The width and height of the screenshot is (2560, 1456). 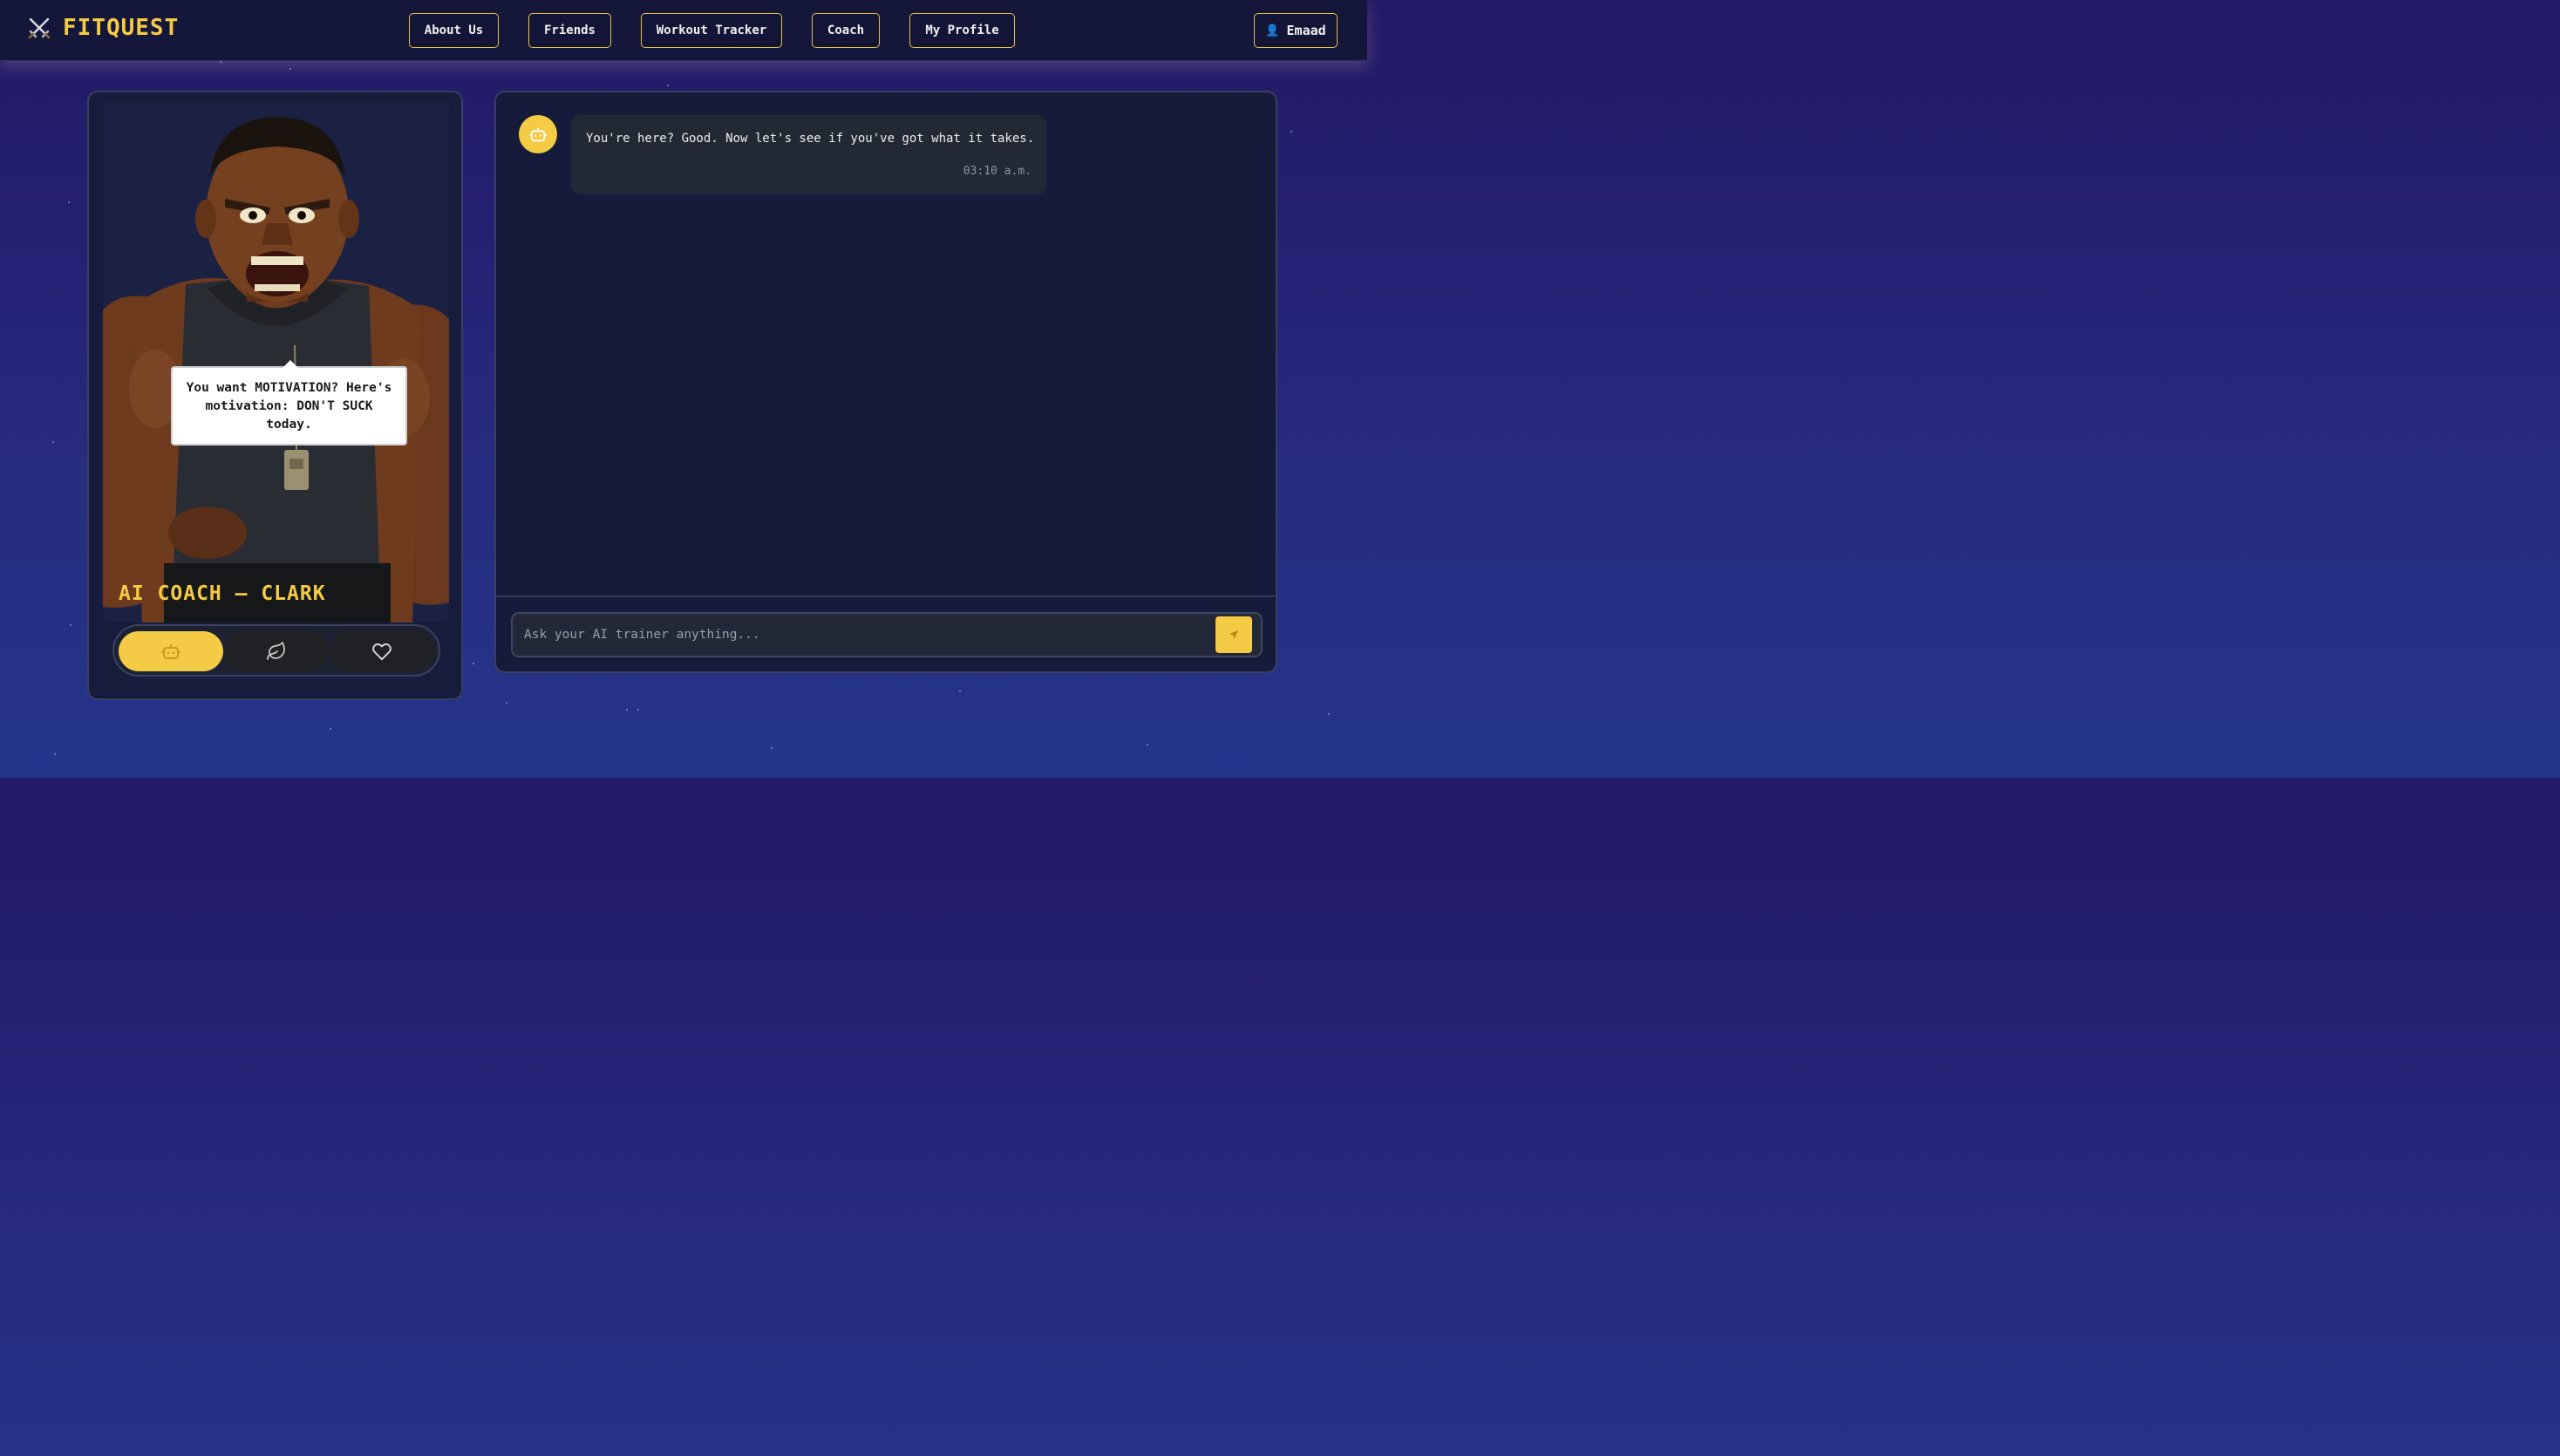 What do you see at coordinates (223, 593) in the screenshot?
I see `coach-title: AI COACH — CLARK` at bounding box center [223, 593].